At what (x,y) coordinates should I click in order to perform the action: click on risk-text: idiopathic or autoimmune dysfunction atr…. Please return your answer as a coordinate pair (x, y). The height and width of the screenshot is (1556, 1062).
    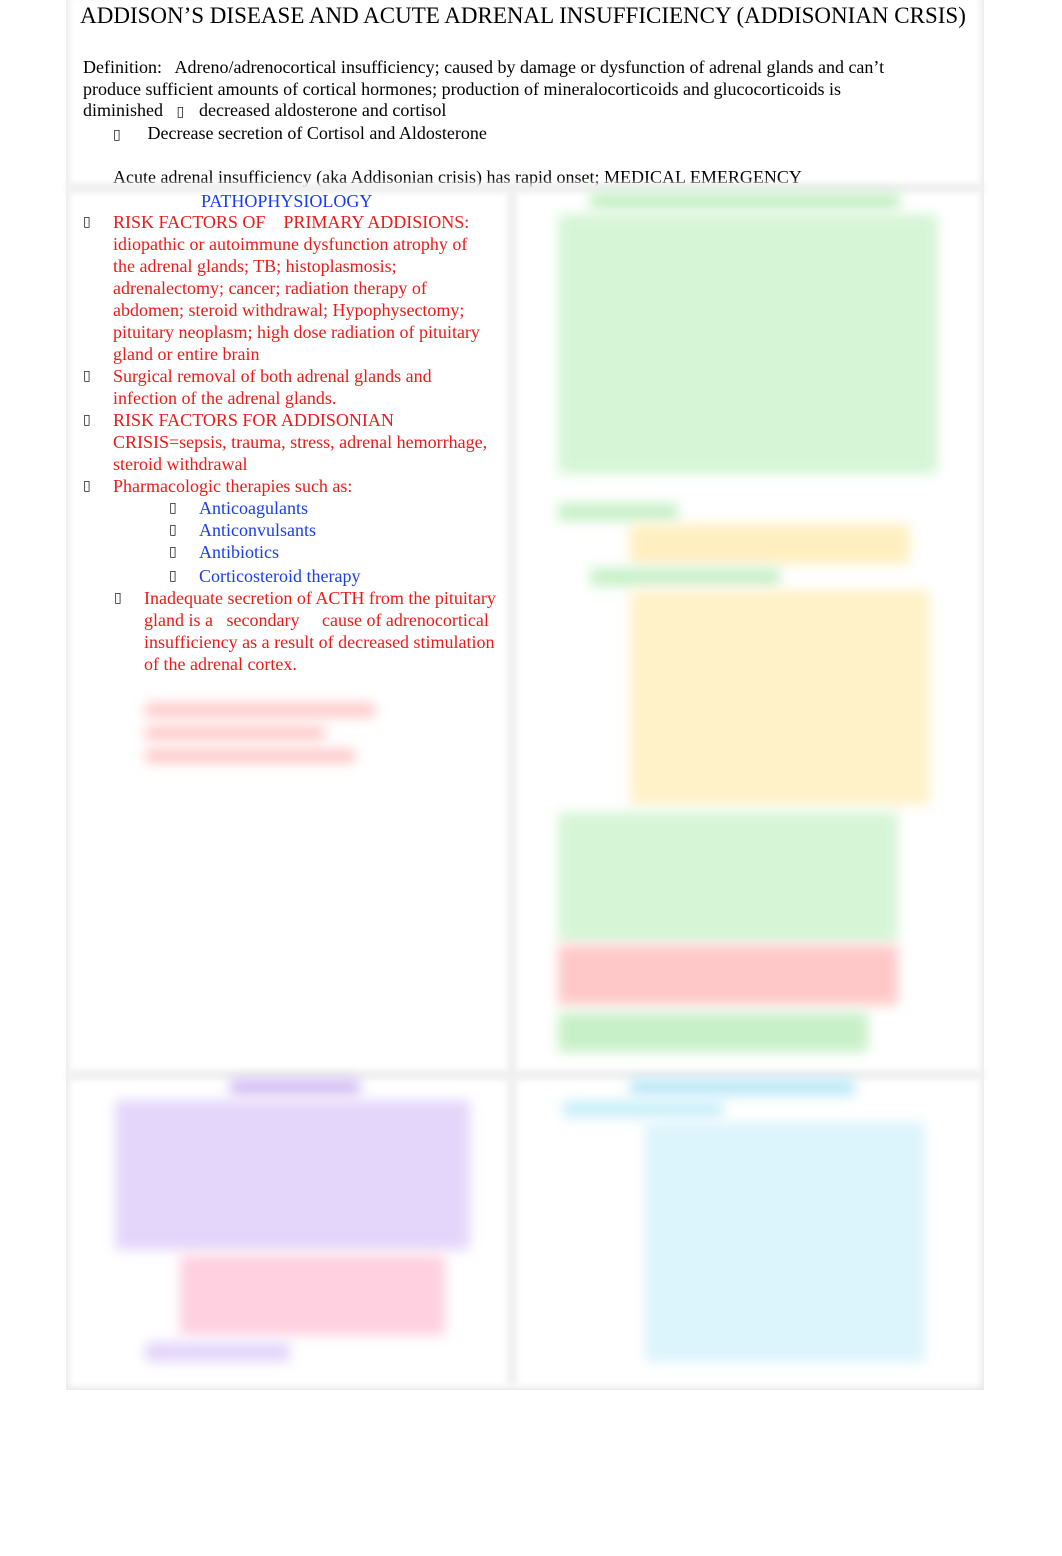
    Looking at the image, I should click on (296, 299).